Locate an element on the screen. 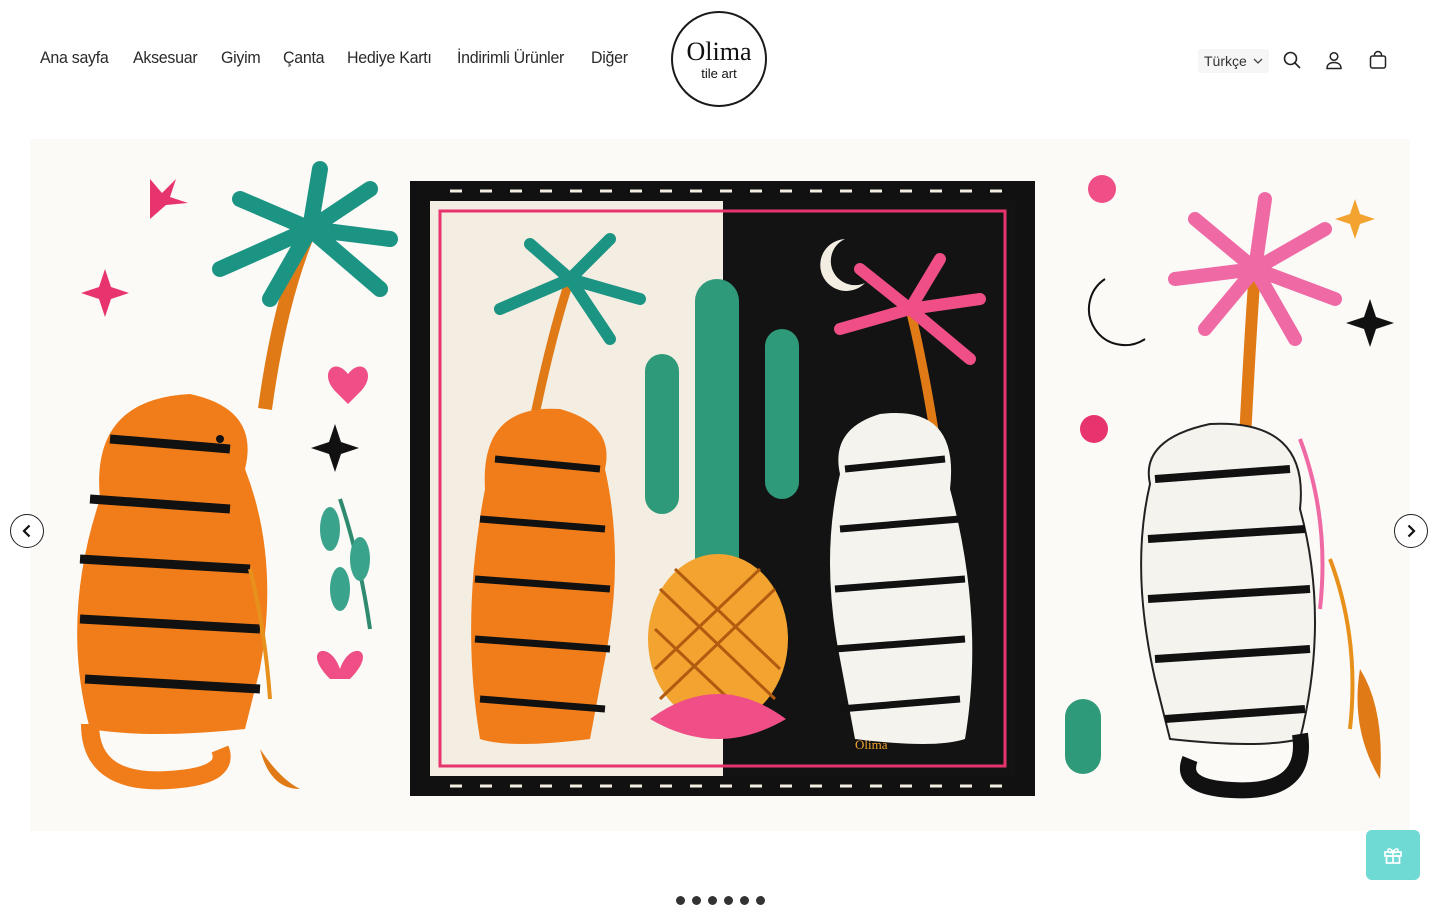 This screenshot has height=905, width=1440. nav-item-other: Diğer is located at coordinates (609, 58).